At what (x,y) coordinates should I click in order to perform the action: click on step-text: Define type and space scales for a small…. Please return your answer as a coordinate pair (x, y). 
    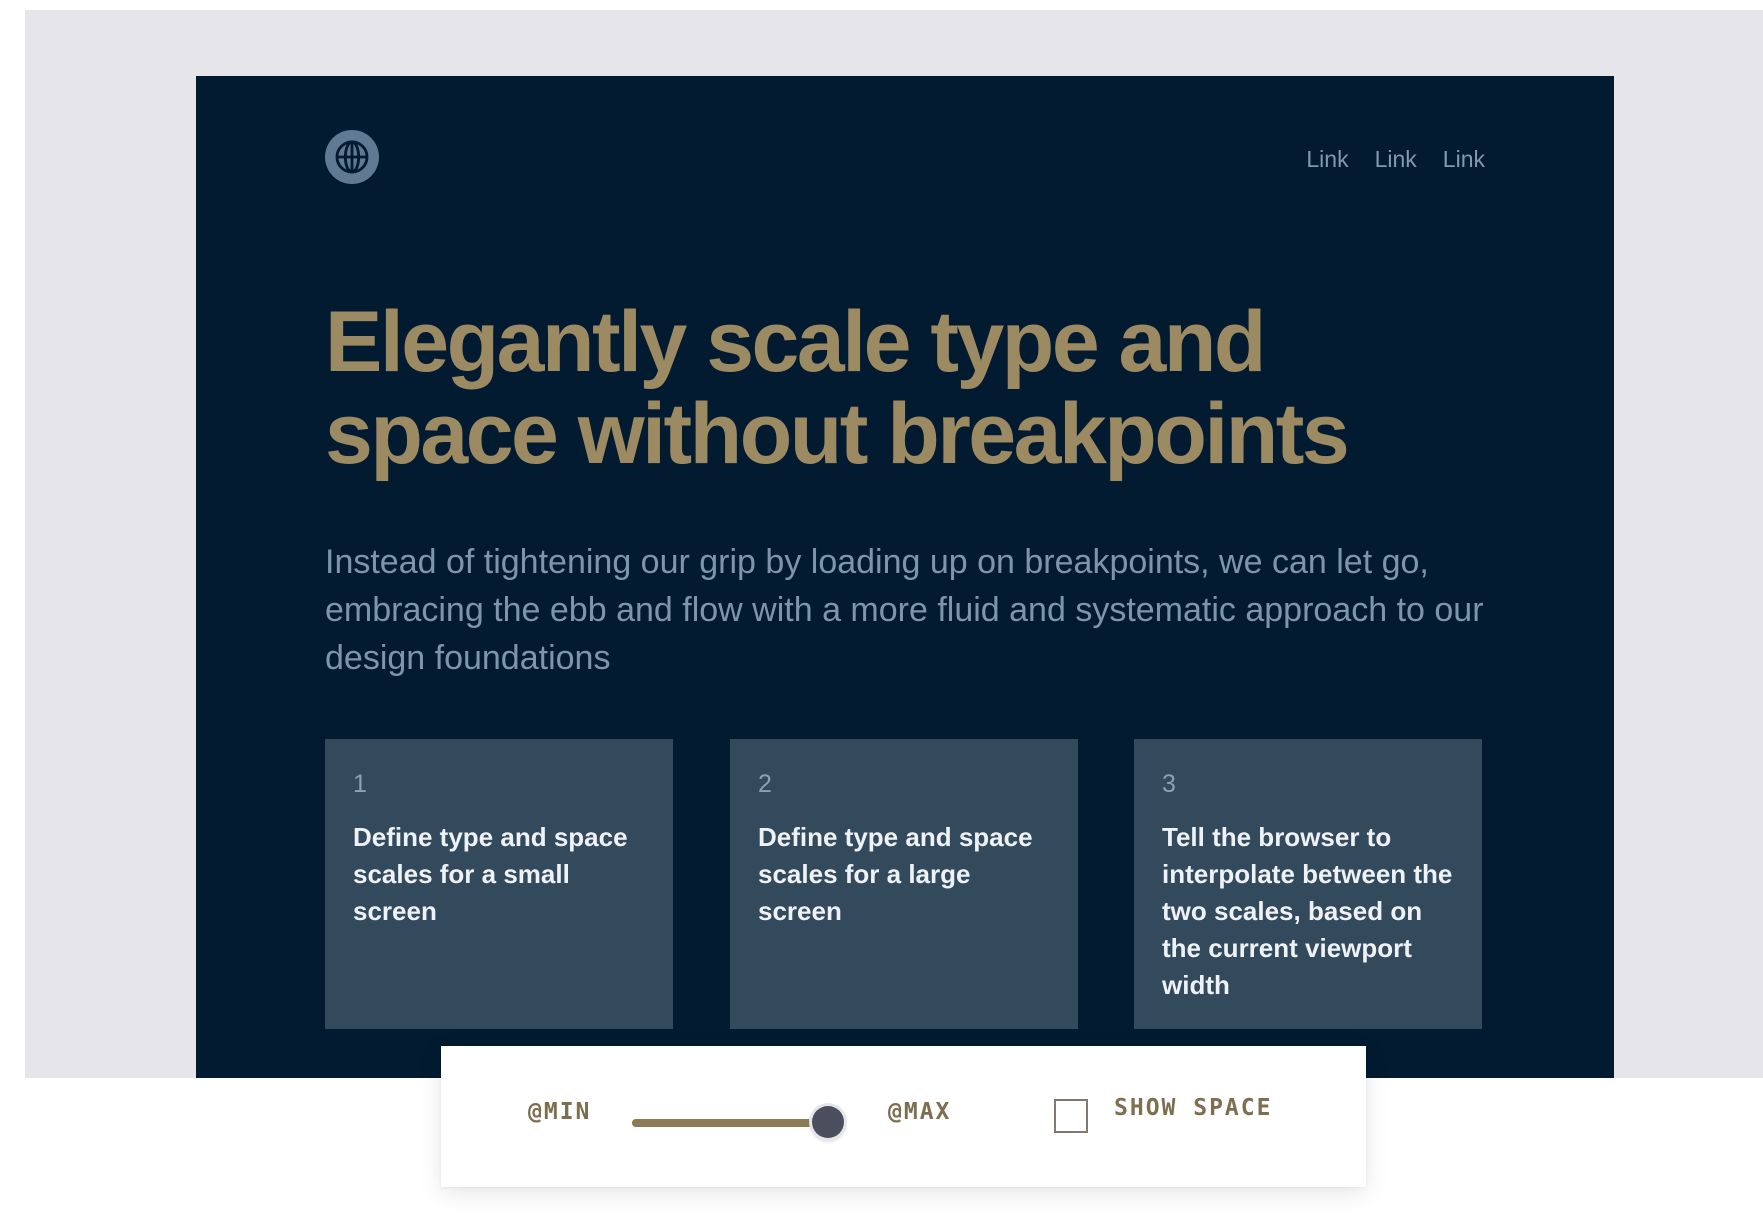
    Looking at the image, I should click on (490, 874).